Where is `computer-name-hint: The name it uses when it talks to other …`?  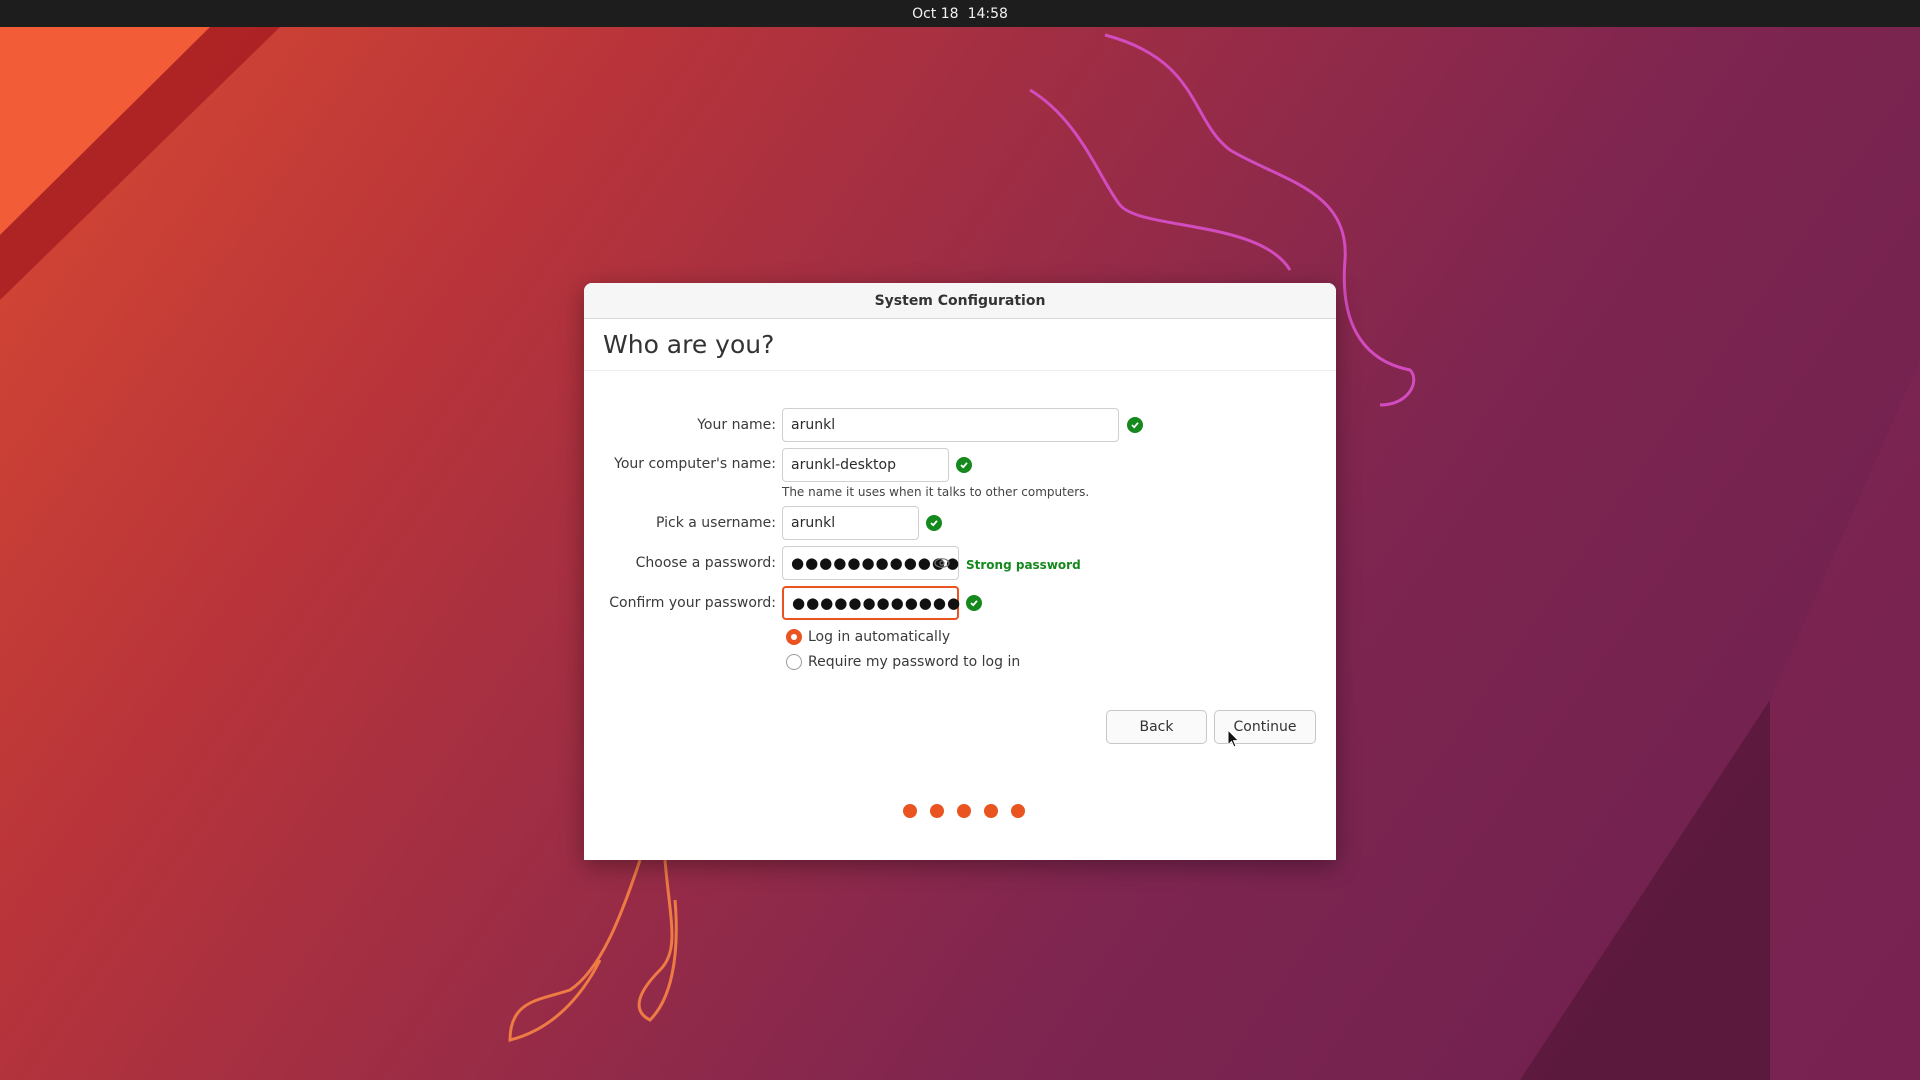
computer-name-hint: The name it uses when it talks to other … is located at coordinates (936, 492).